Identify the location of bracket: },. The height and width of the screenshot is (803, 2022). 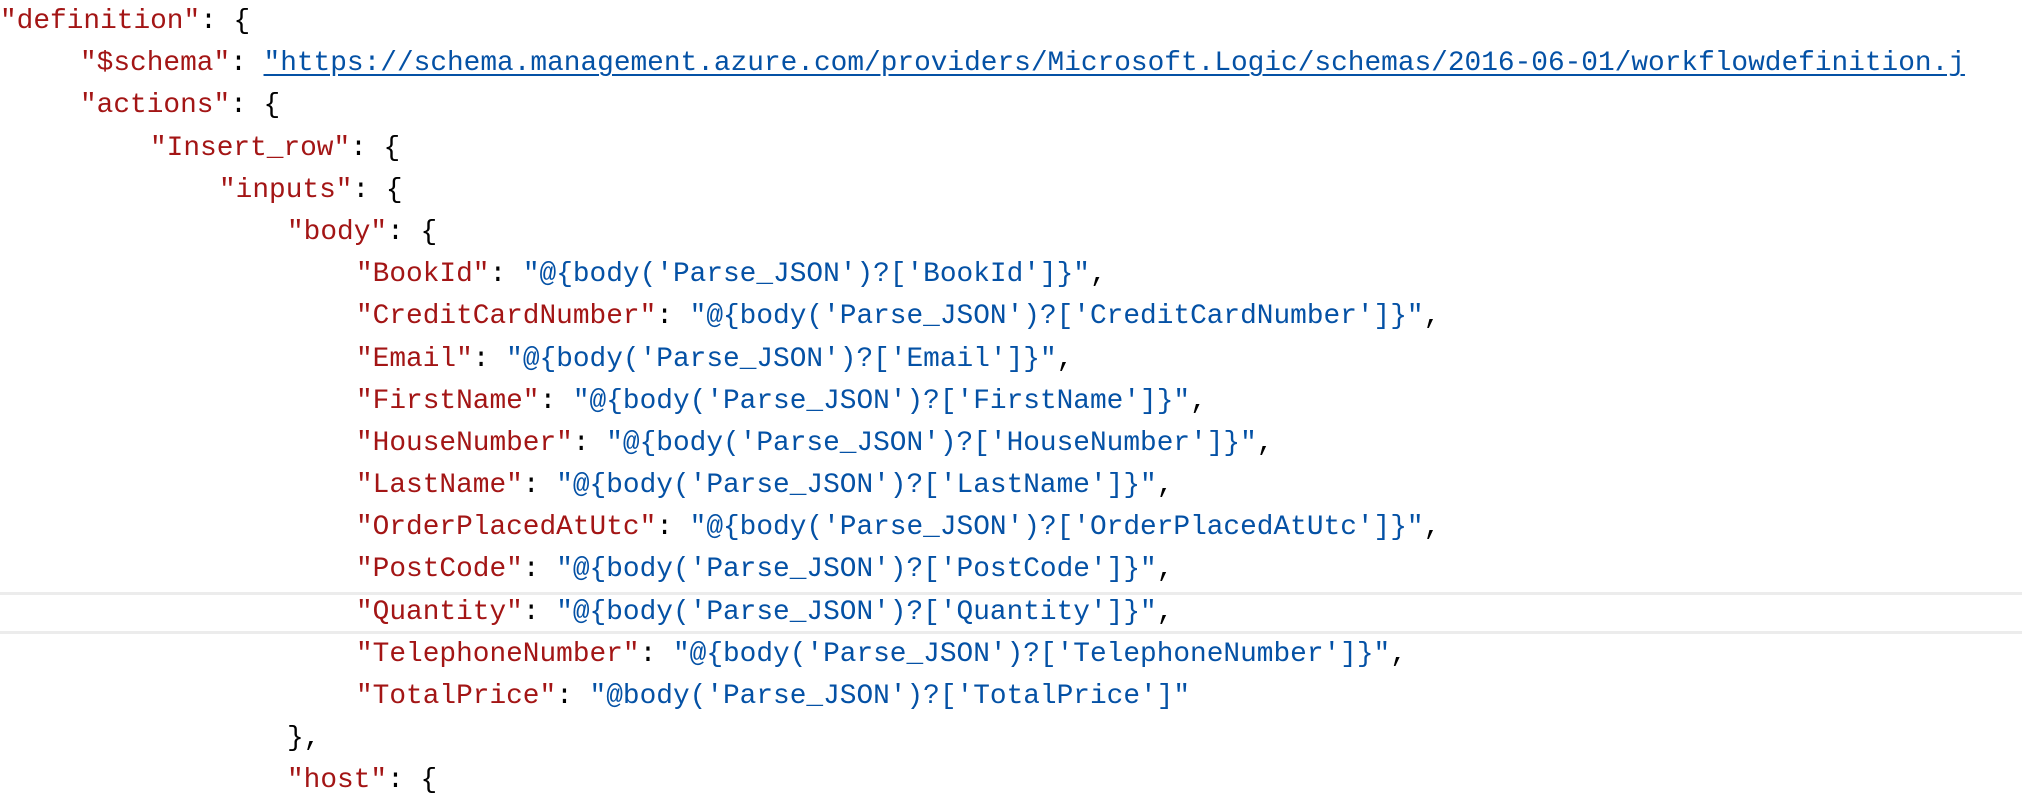
(304, 739).